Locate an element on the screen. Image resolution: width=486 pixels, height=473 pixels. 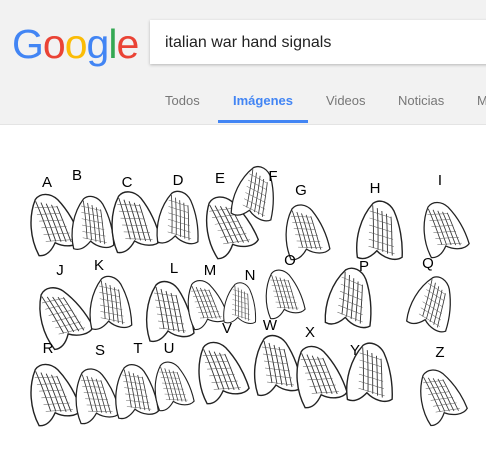
hand-drawing-i is located at coordinates (446, 230).